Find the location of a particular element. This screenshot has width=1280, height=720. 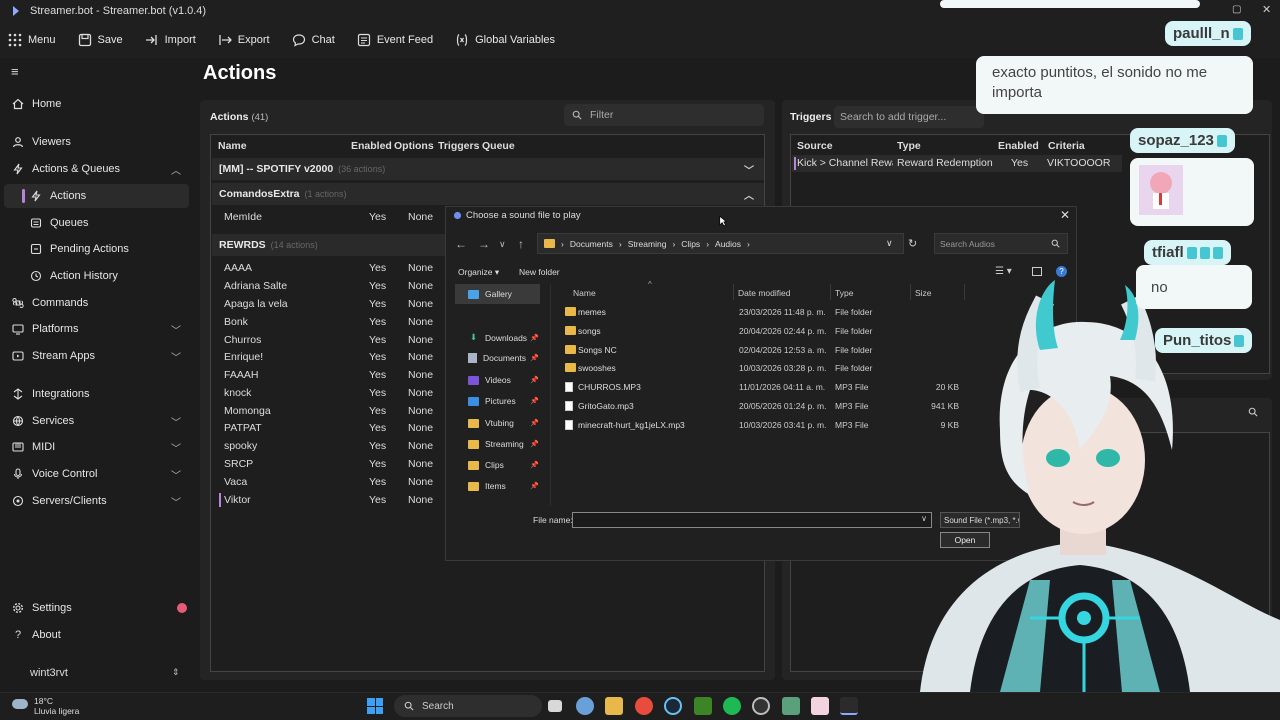

table-row: Churros Yes None is located at coordinates (332, 342).